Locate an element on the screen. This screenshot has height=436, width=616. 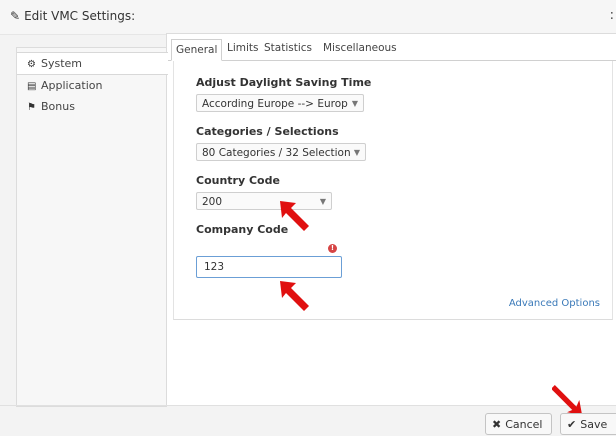
gear-icon: ⚙ is located at coordinates (31, 64).